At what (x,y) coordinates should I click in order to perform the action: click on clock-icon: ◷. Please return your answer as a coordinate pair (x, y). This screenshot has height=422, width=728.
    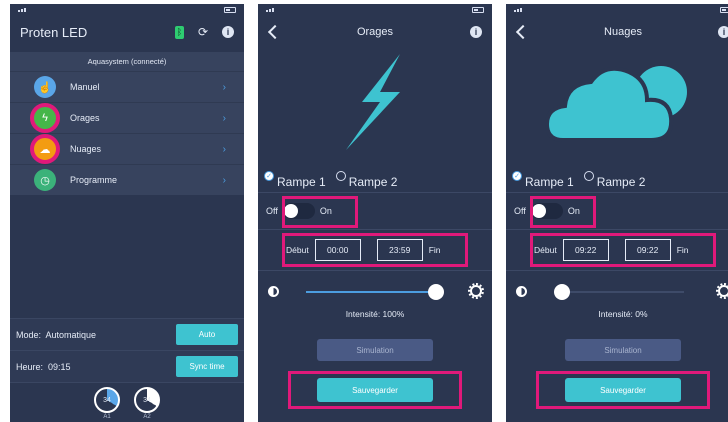
    Looking at the image, I should click on (45, 180).